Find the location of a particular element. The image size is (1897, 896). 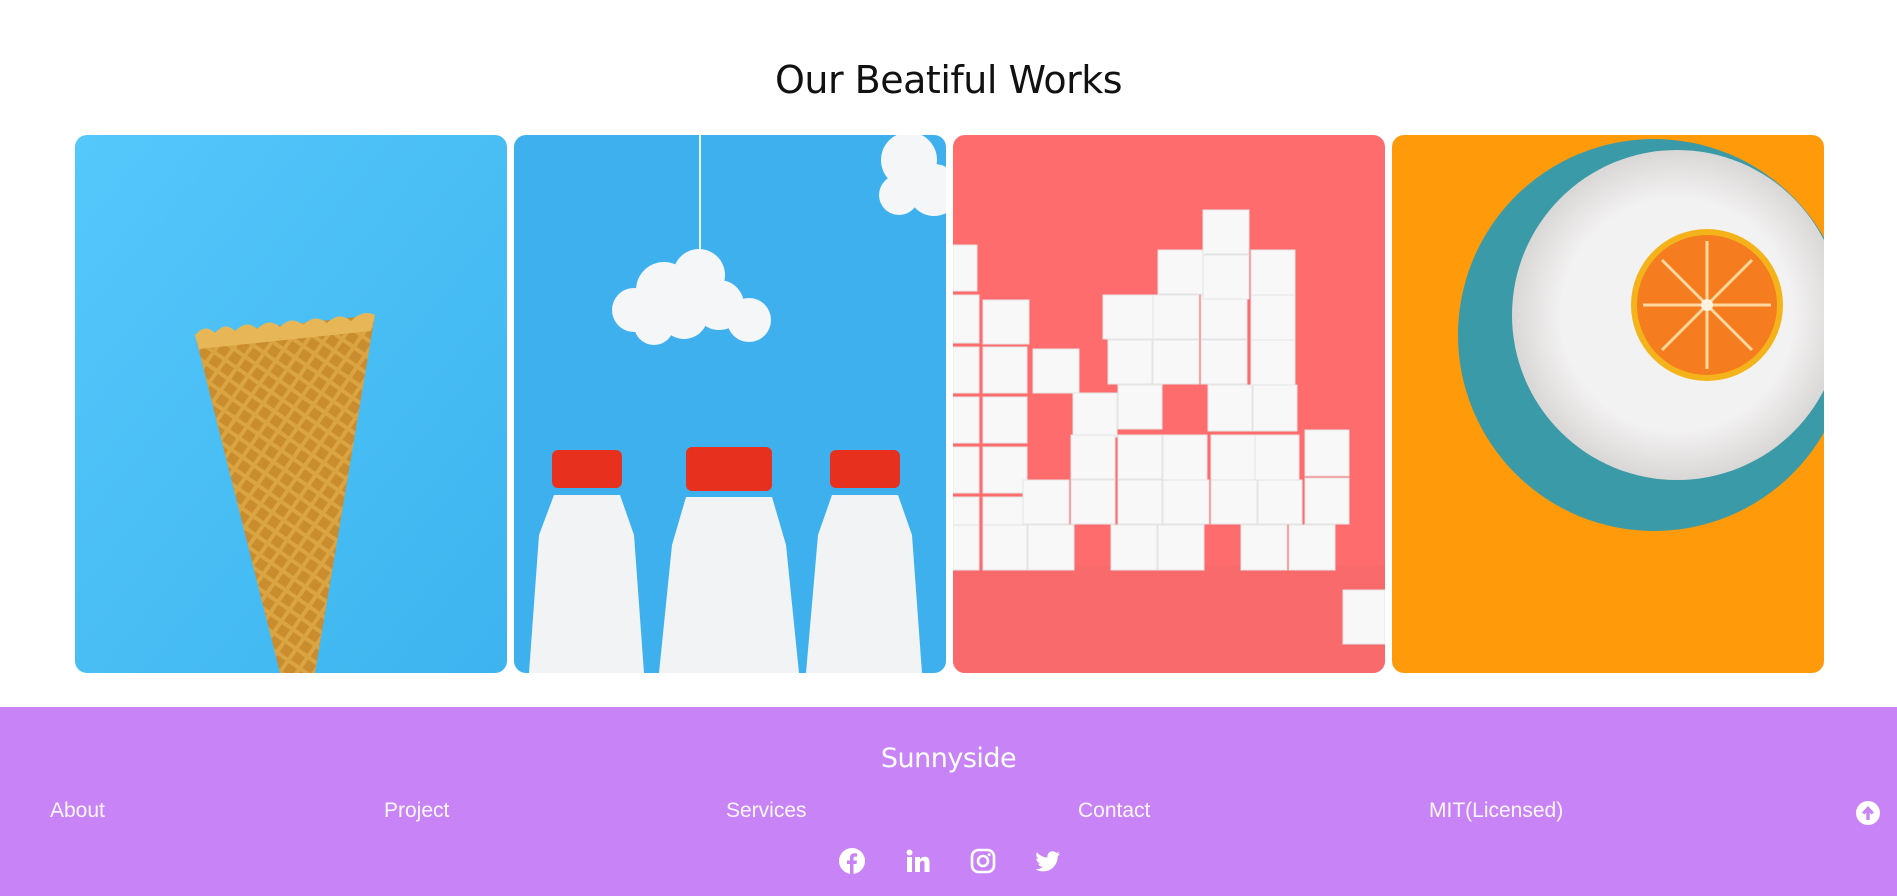

work-image-ice-cream-cone is located at coordinates (291, 404).